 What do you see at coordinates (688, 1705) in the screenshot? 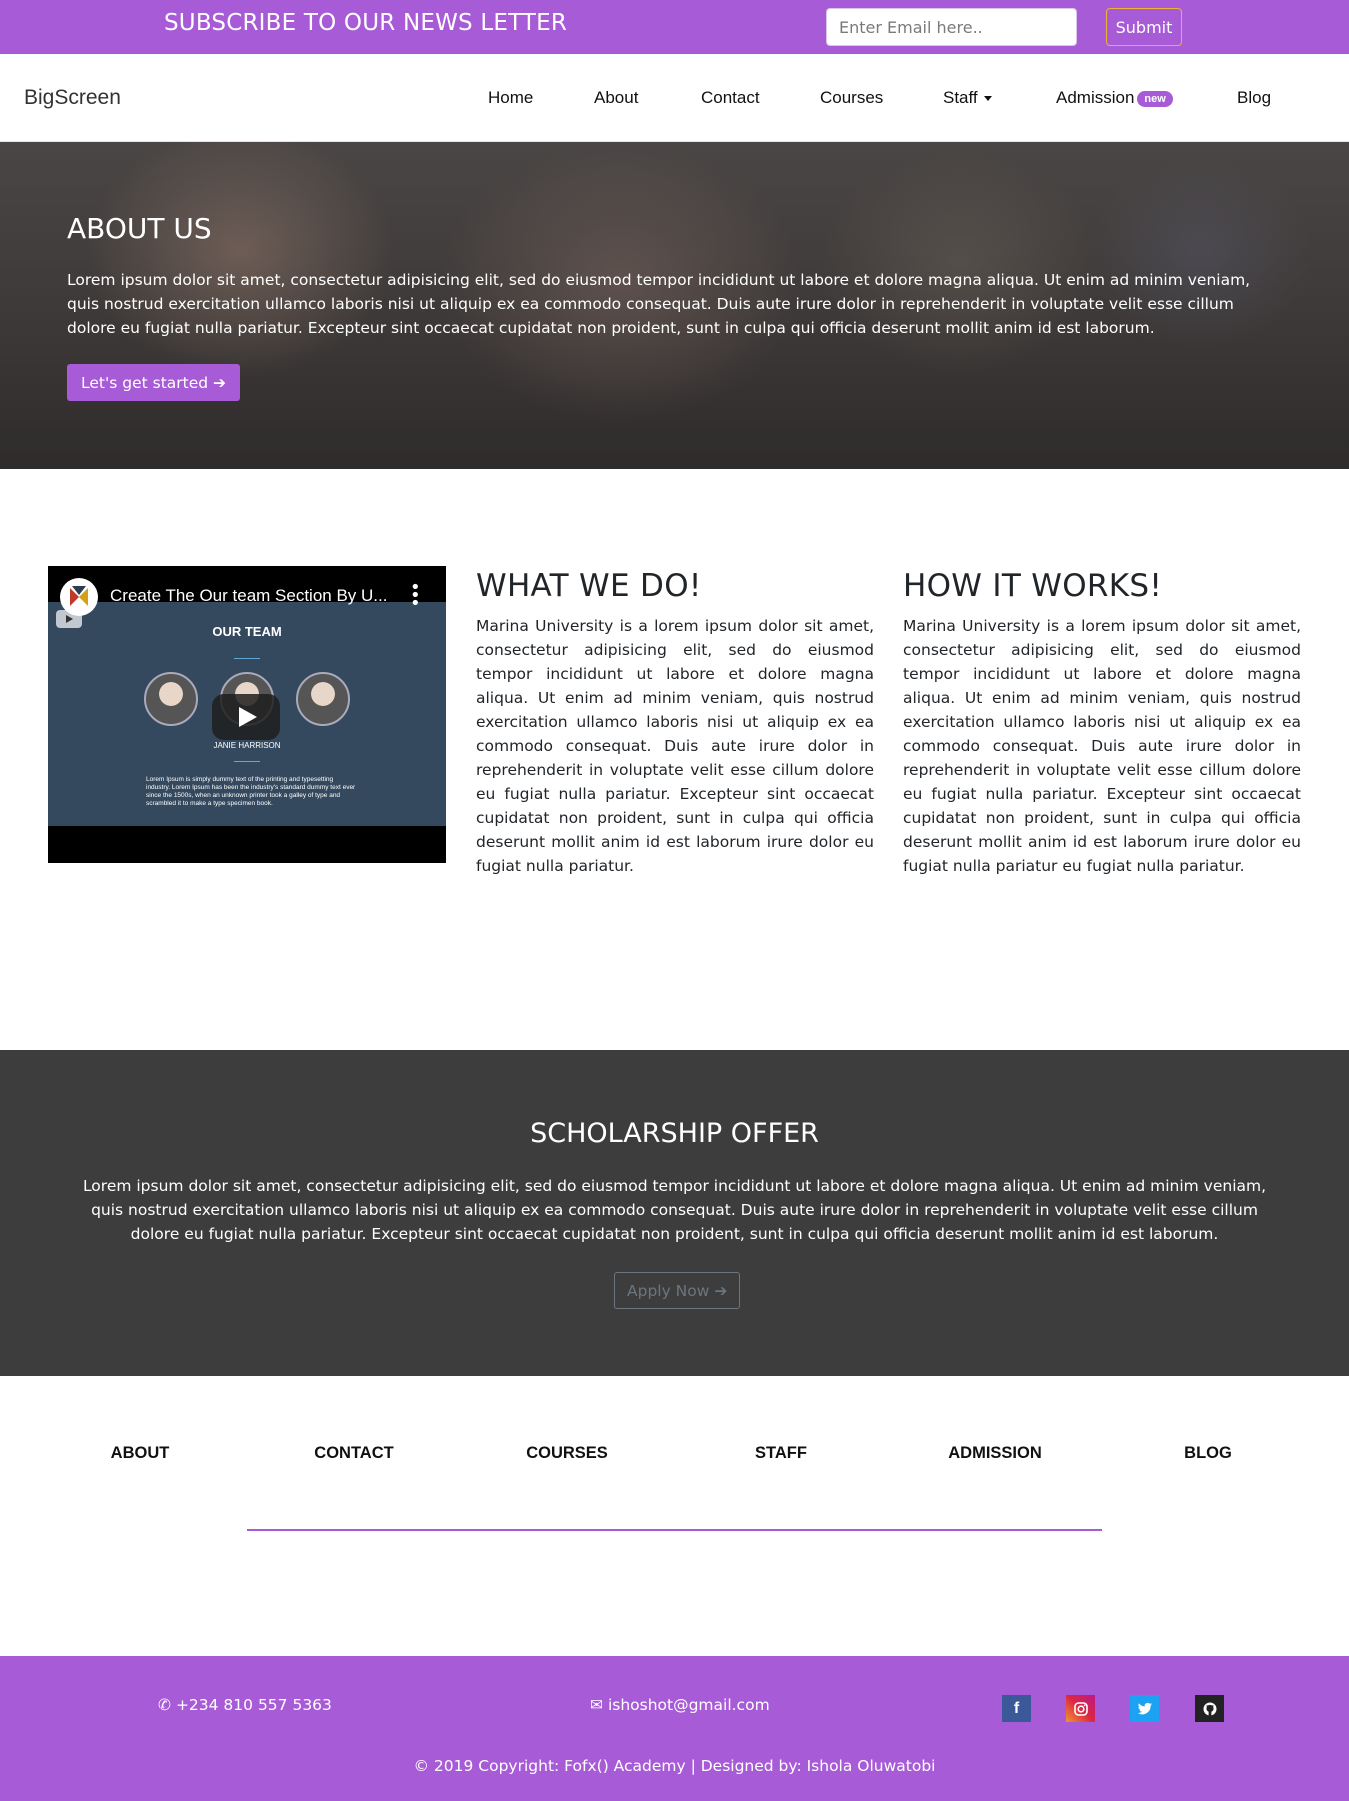
I see `email-address: ishoshot@gmail.com` at bounding box center [688, 1705].